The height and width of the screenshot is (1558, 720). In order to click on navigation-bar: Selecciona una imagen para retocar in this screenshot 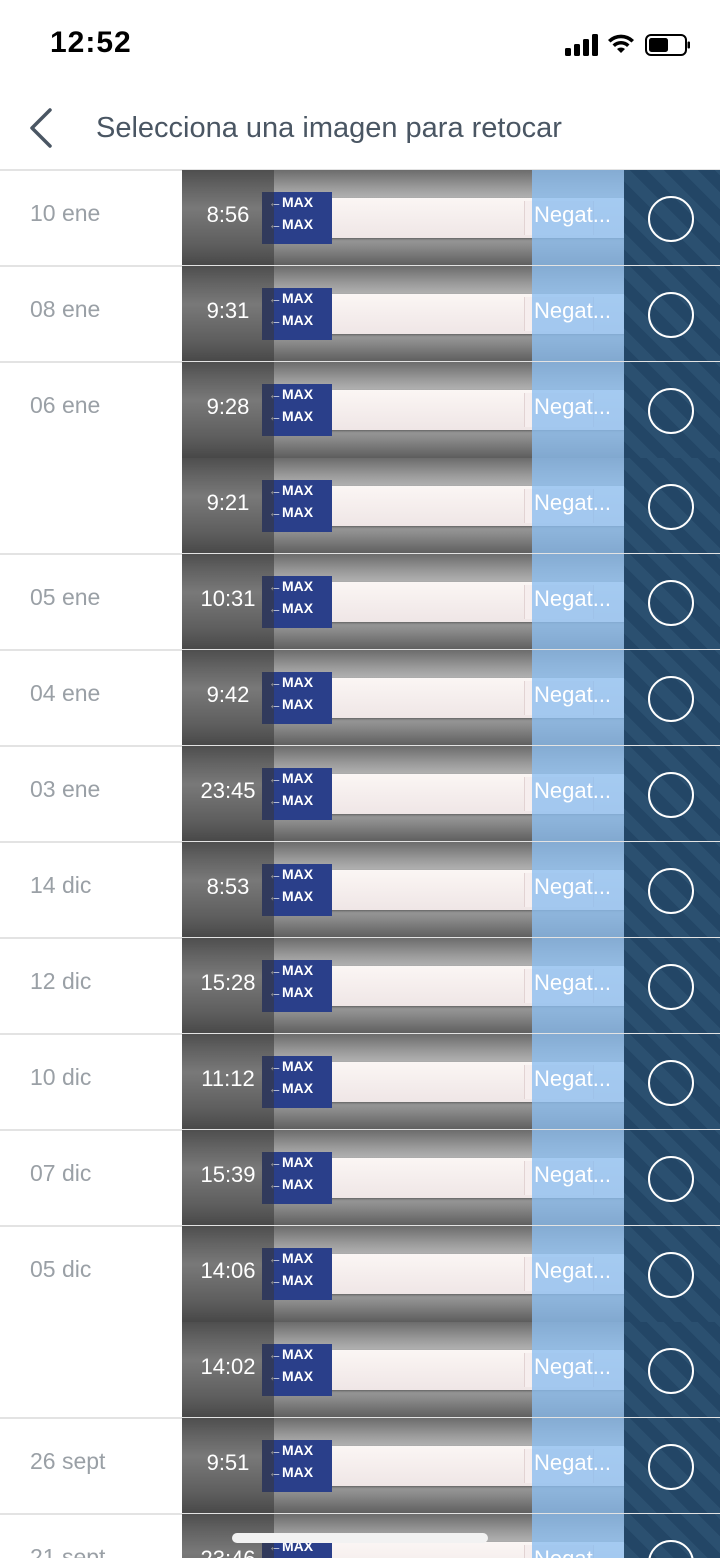, I will do `click(360, 129)`.